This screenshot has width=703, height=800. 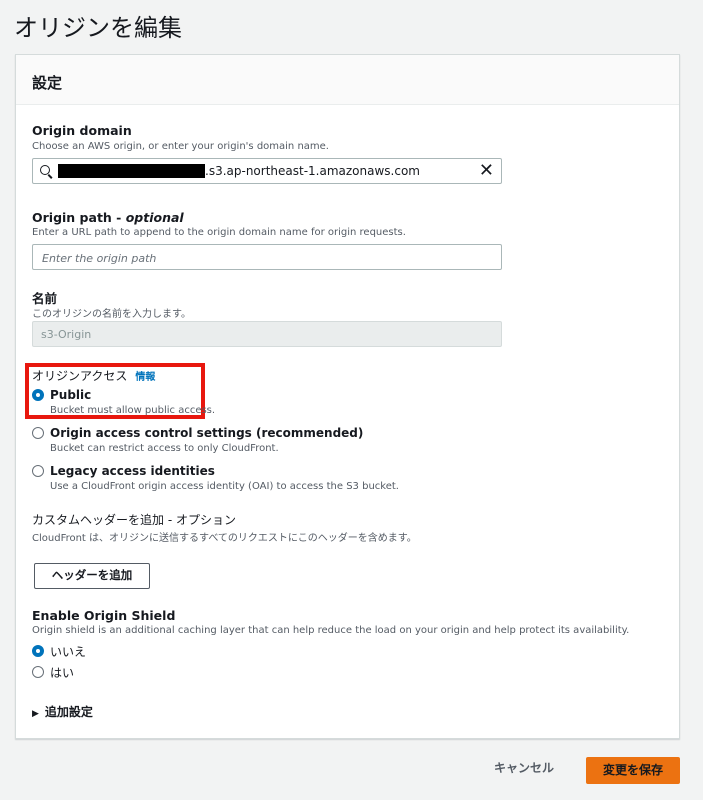 I want to click on origin-path-label: Origin path - optional, so click(x=108, y=217).